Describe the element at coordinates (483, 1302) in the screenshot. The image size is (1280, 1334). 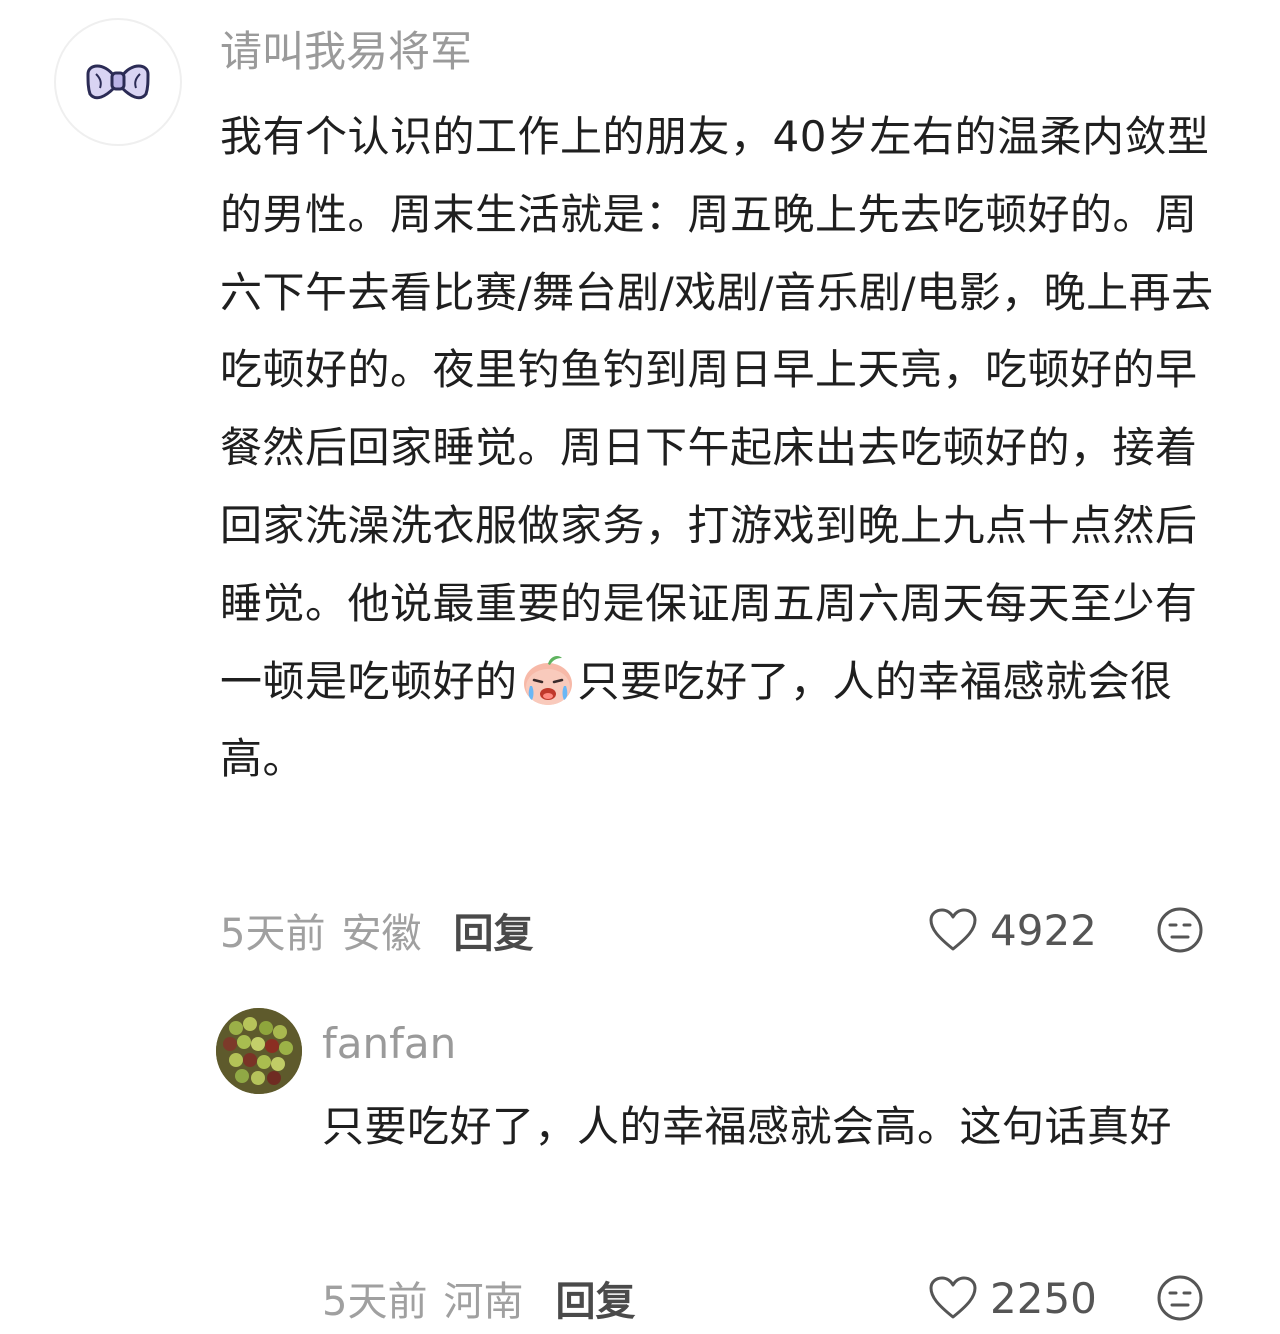
I see `comment-location: 河南` at that location.